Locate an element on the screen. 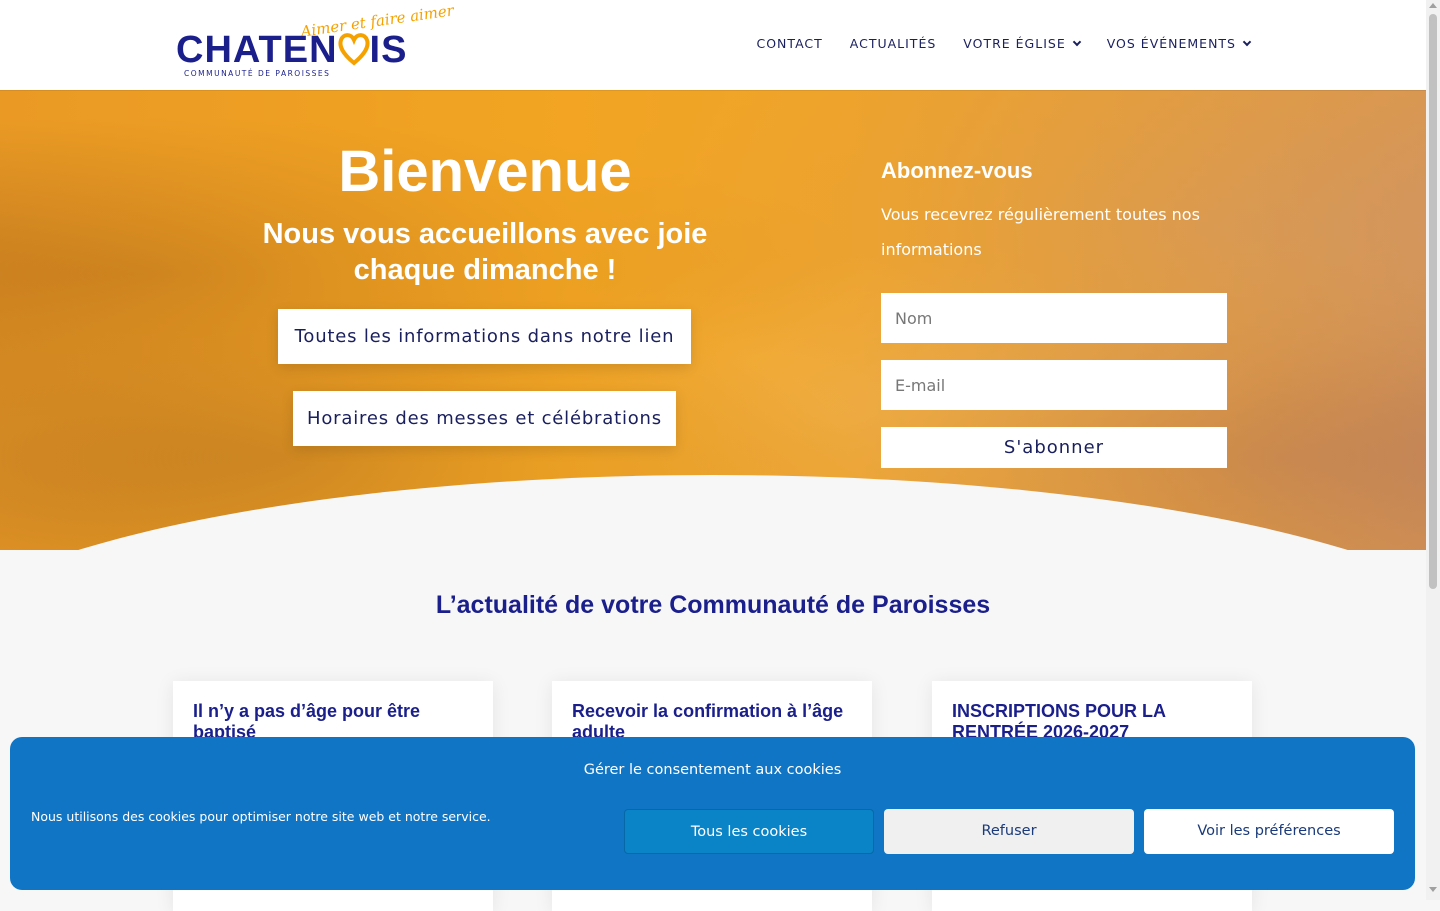  hero-title: Bienvenue is located at coordinates (485, 171).